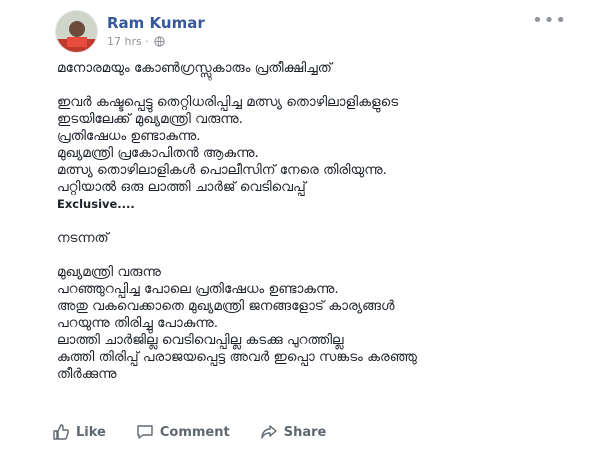 This screenshot has width=600, height=450. I want to click on post-meta: 17 hrs ·, so click(136, 42).